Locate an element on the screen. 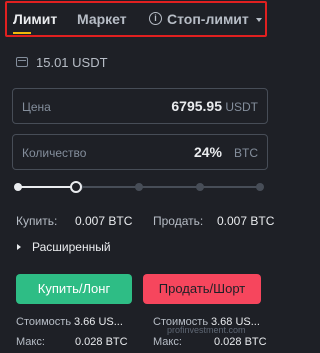  slider-fill is located at coordinates (47, 187).